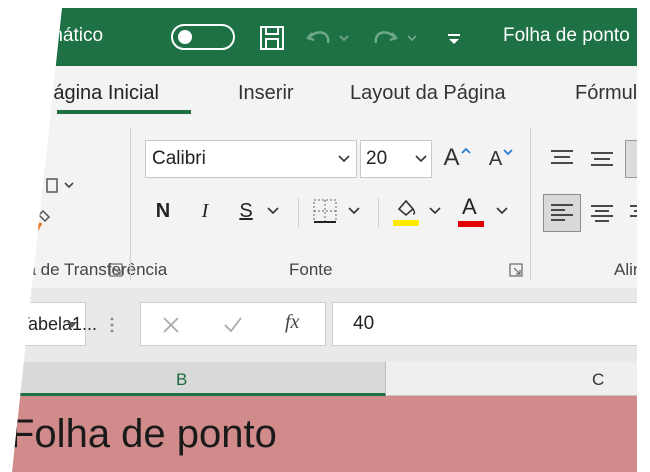 The height and width of the screenshot is (472, 650). Describe the element at coordinates (124, 112) in the screenshot. I see `active-tab-indicator` at that location.